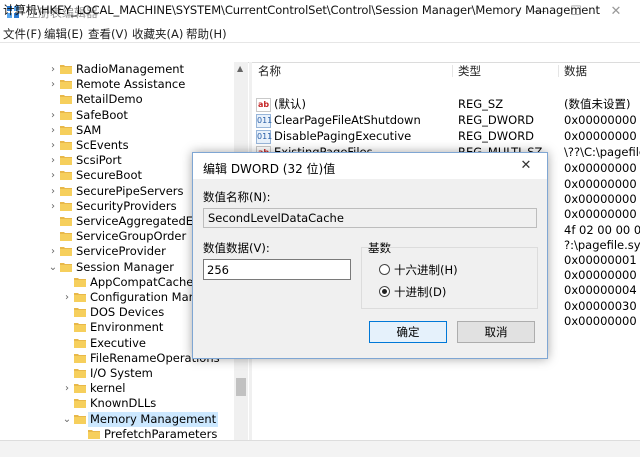 This screenshot has height=457, width=640. I want to click on column-header-type: 类型, so click(469, 71).